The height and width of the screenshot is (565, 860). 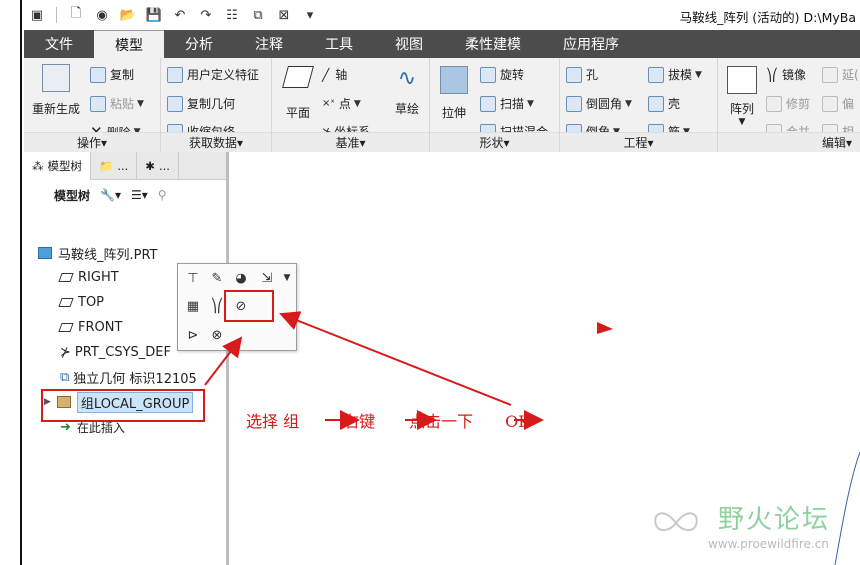 I want to click on extrude-button: 拉伸, so click(x=454, y=93).